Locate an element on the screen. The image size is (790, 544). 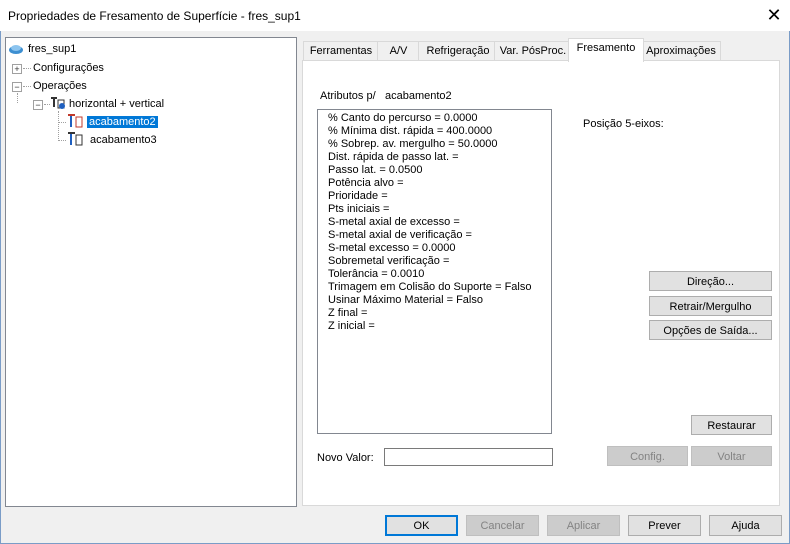
tree-item-op-selected: acabamento2 is located at coordinates (122, 122).